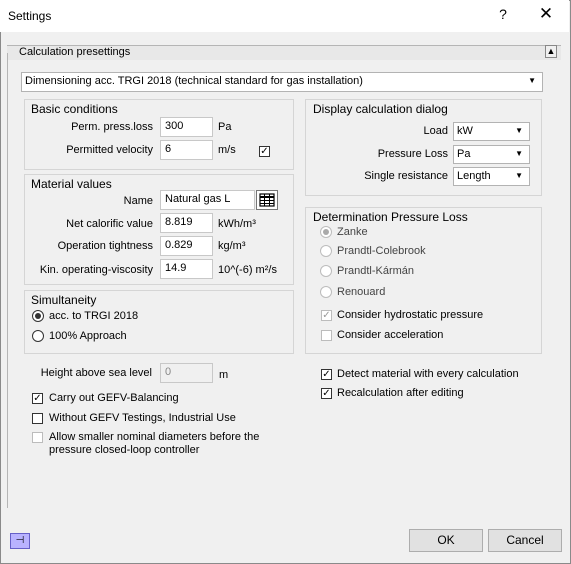  What do you see at coordinates (284, 52) in the screenshot?
I see `section-header: Calculation presettings ▲` at bounding box center [284, 52].